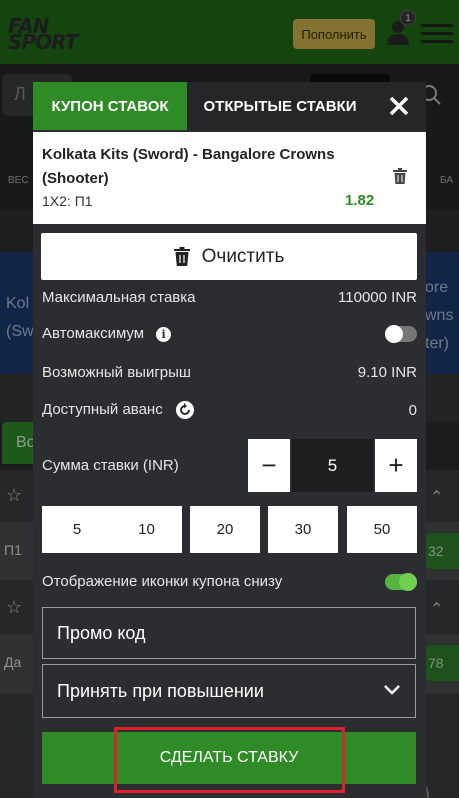  What do you see at coordinates (280, 106) in the screenshot?
I see `tab-open-bets: ОТКРЫТЫЕ СТАВКИ` at bounding box center [280, 106].